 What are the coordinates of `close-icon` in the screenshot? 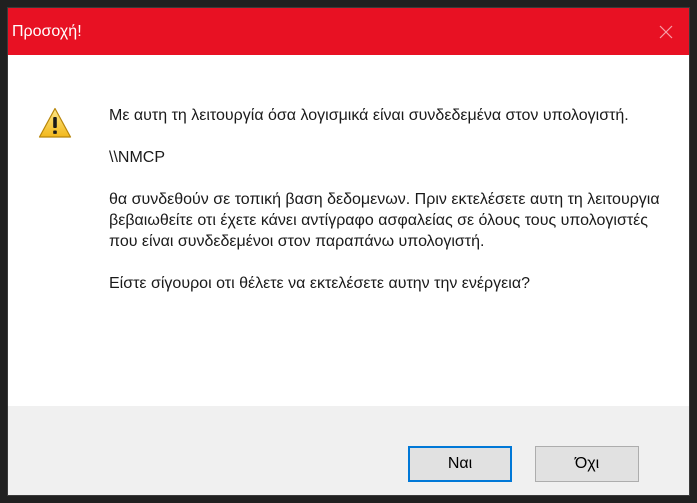 It's located at (666, 31).